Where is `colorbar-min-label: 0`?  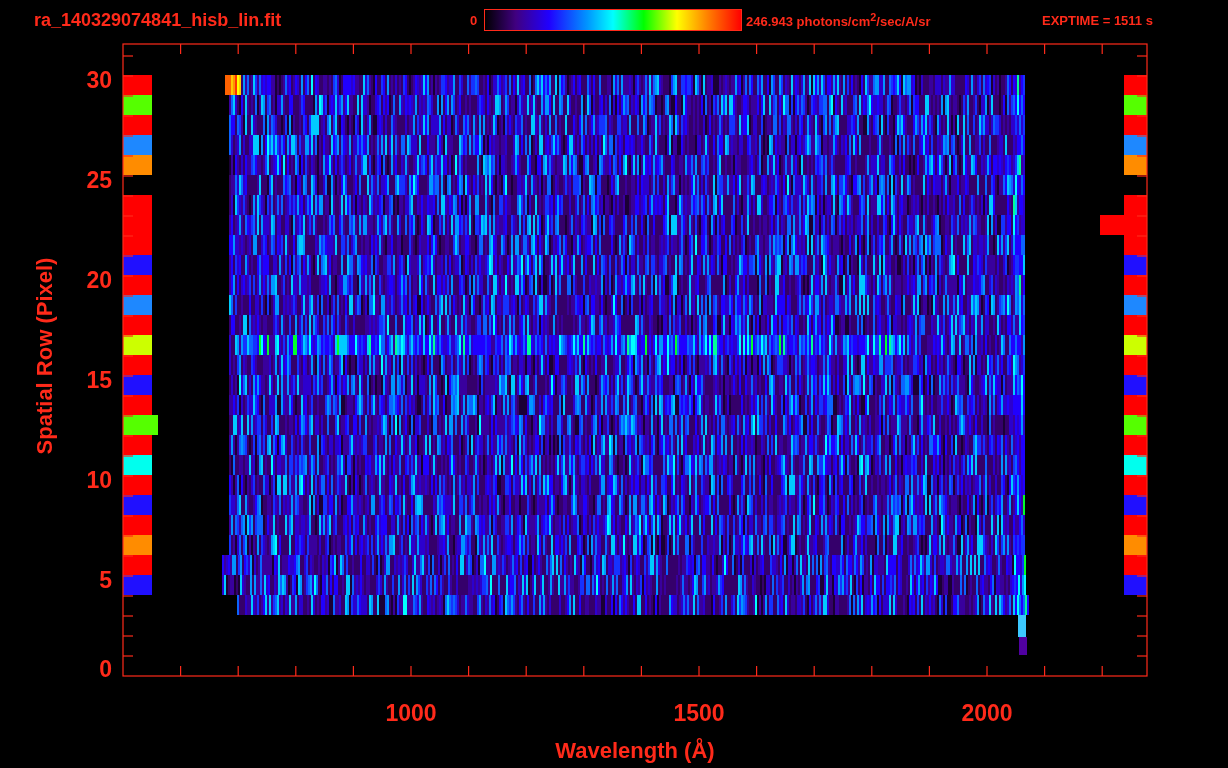 colorbar-min-label: 0 is located at coordinates (474, 20).